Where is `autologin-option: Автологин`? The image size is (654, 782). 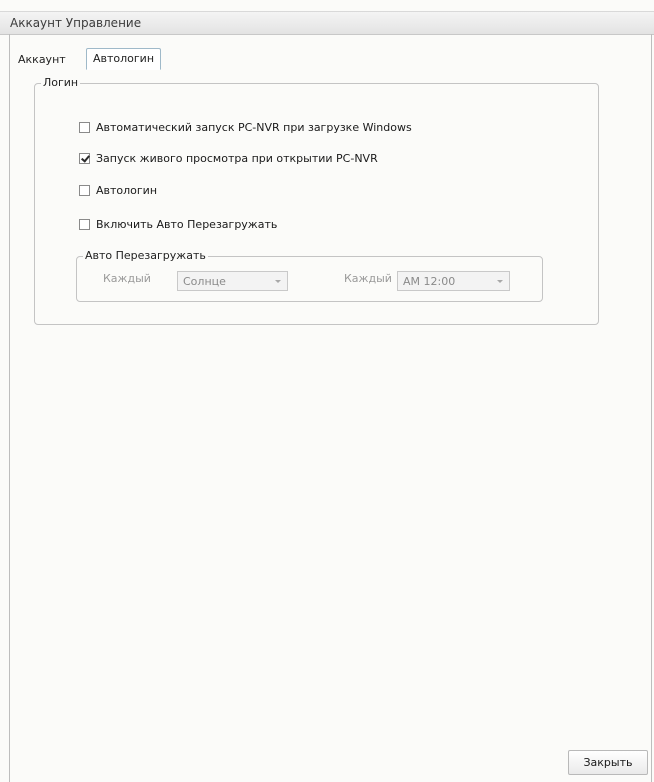
autologin-option: Автологин is located at coordinates (118, 190).